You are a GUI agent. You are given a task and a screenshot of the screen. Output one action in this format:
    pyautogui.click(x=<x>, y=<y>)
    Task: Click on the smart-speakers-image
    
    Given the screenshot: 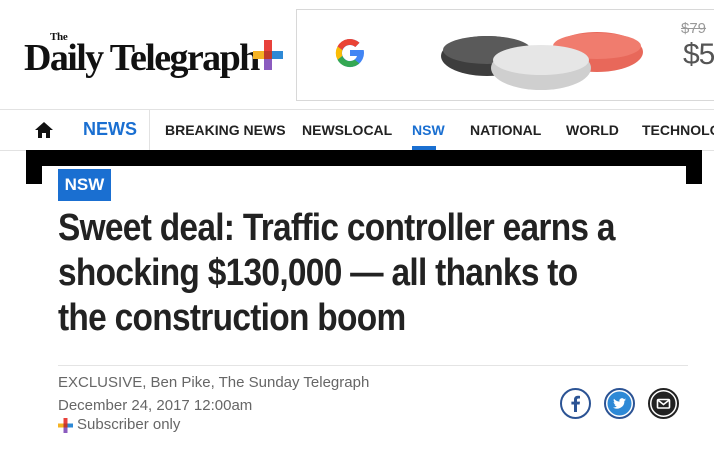 What is the action you would take?
    pyautogui.click(x=542, y=61)
    